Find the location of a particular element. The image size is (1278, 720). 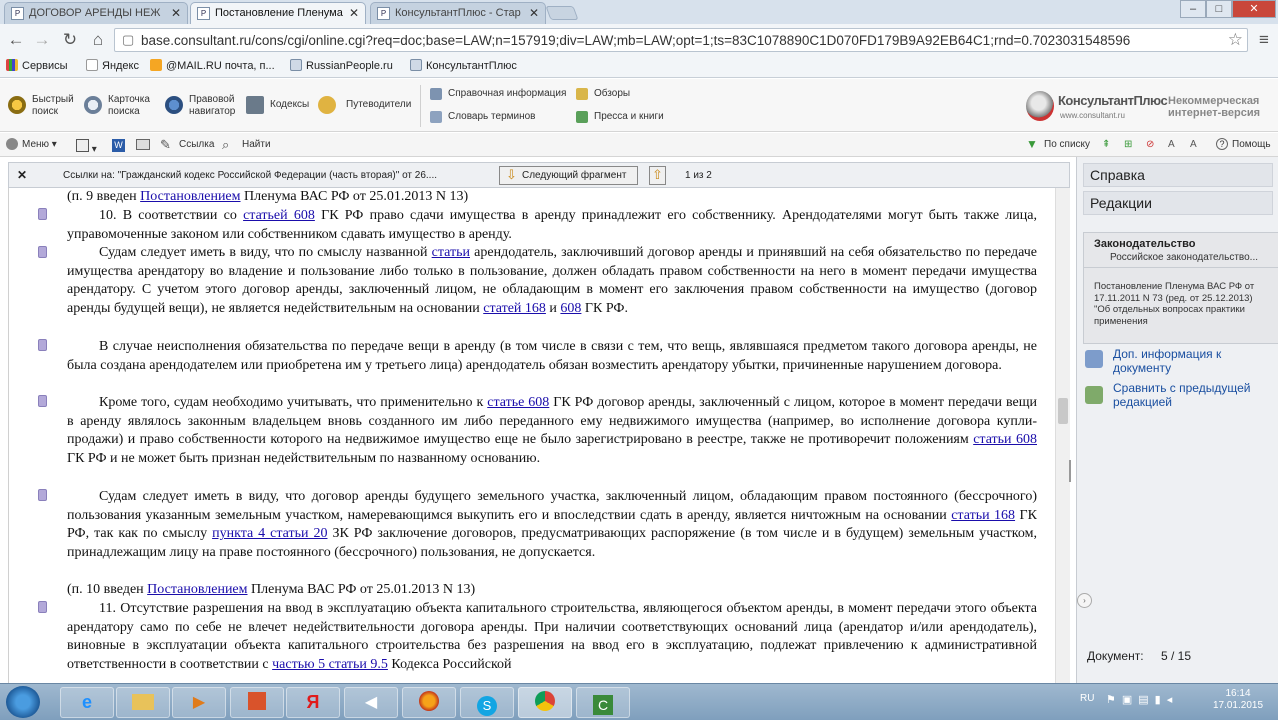

prev-icon: ⇞ is located at coordinates (1106, 144).